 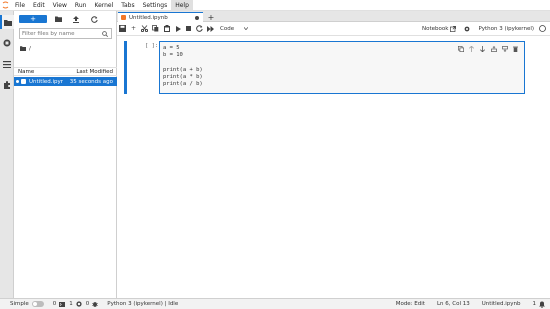 I want to click on cell-collapser, so click(x=125, y=67).